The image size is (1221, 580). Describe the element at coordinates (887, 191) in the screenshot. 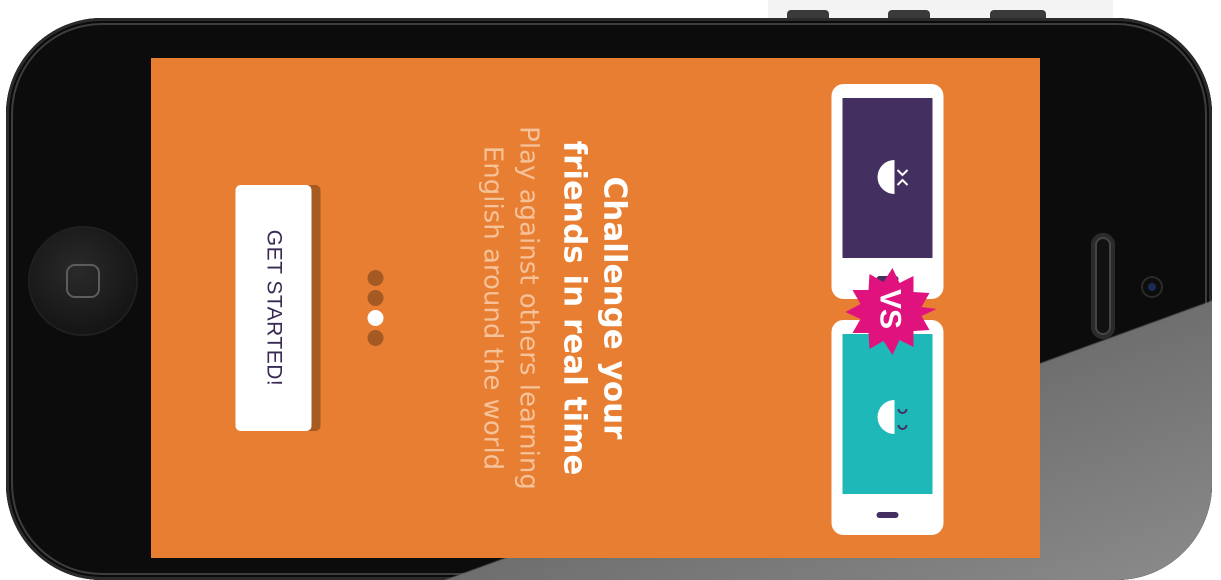

I see `left-phone-icon` at that location.